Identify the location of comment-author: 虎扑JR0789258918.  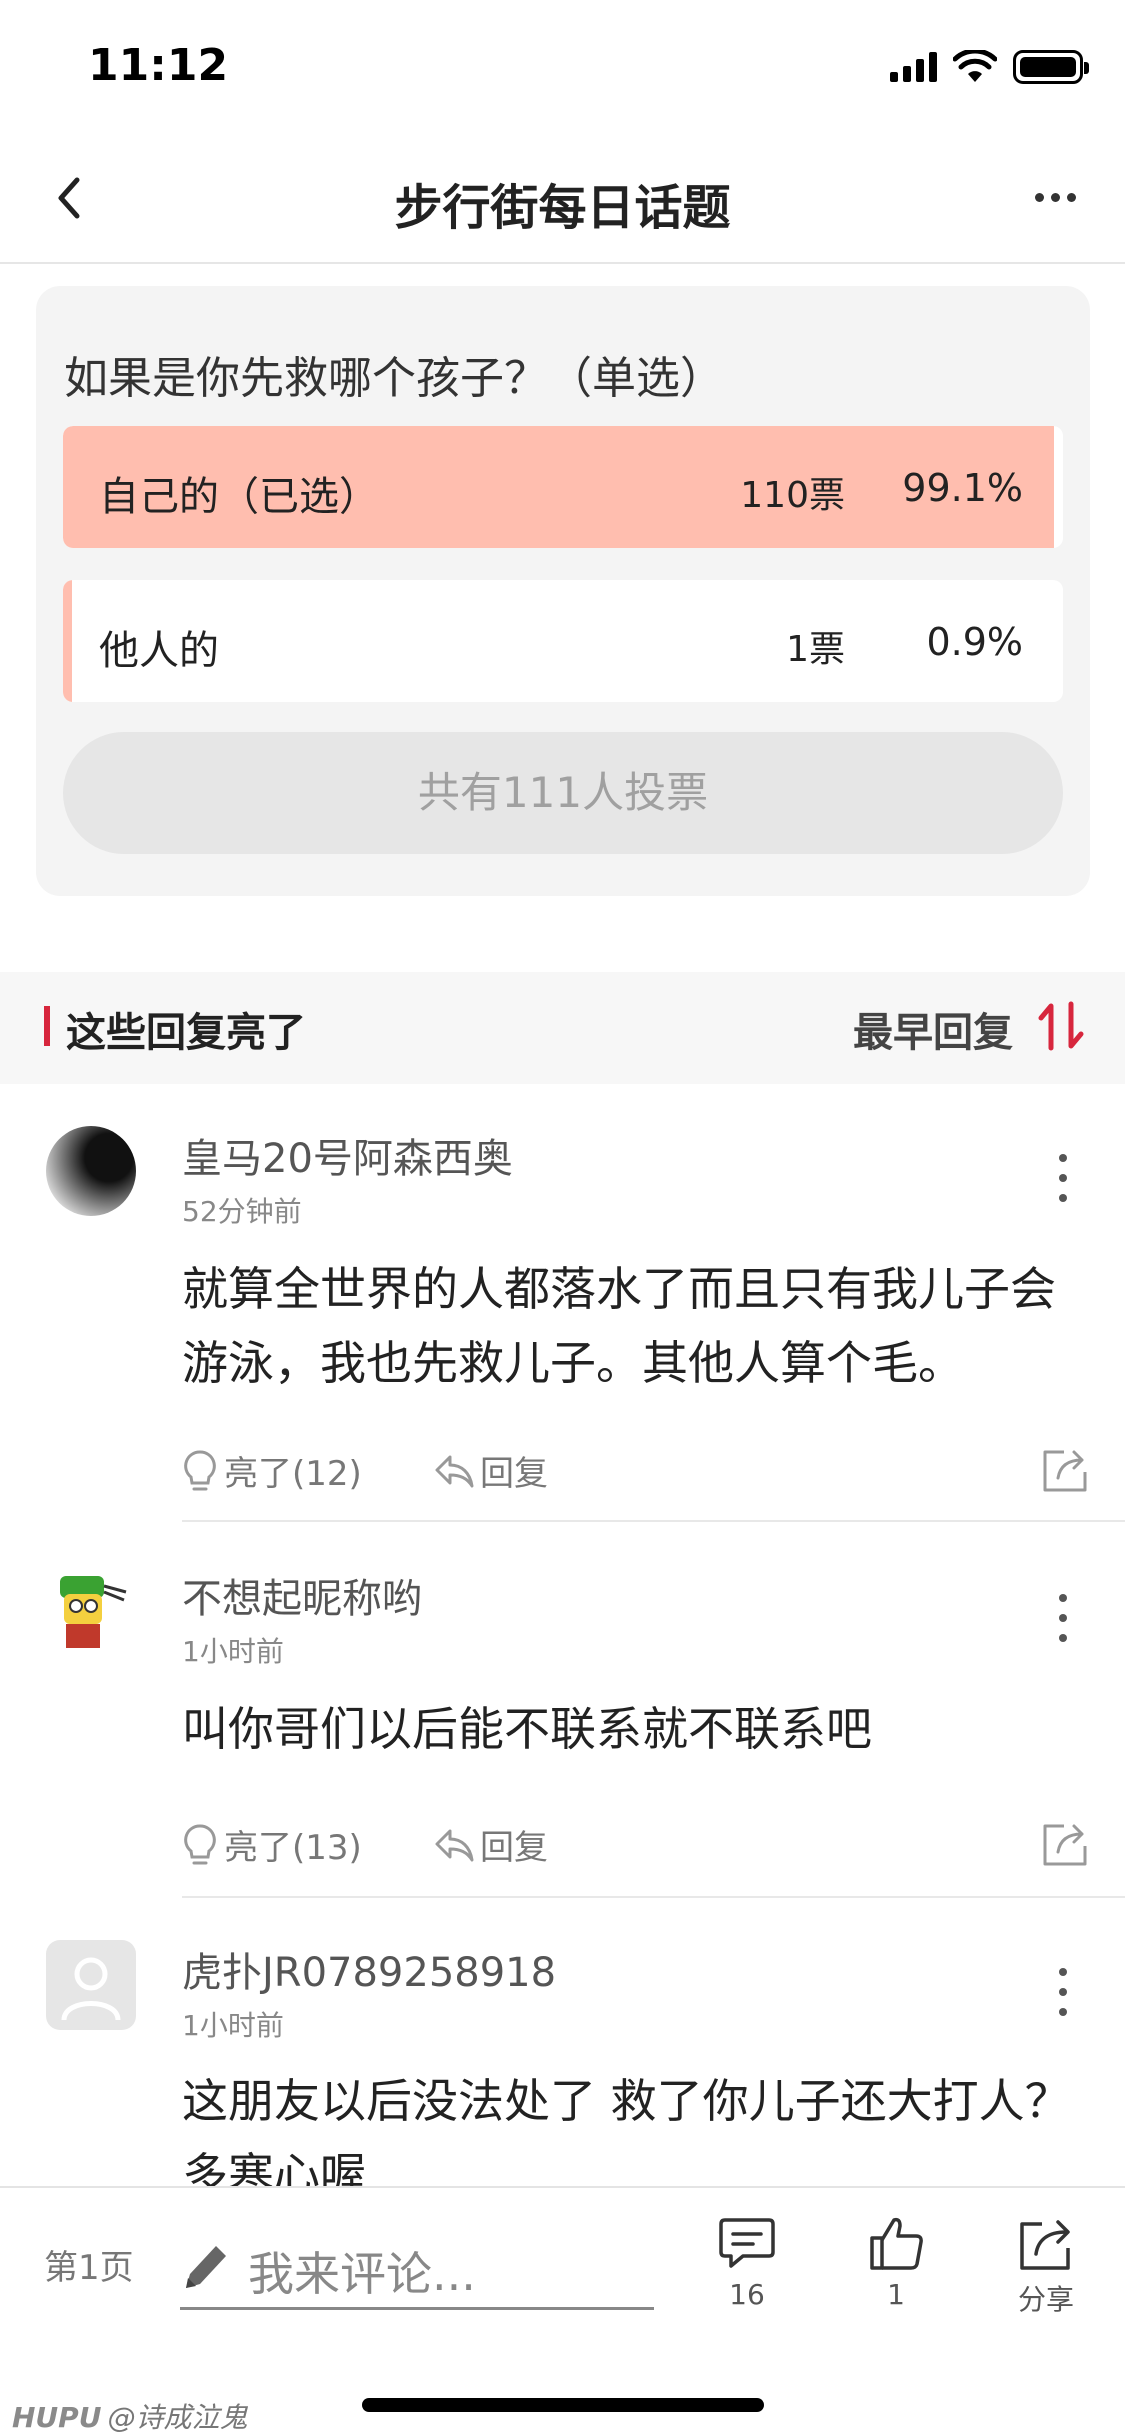
(369, 1969).